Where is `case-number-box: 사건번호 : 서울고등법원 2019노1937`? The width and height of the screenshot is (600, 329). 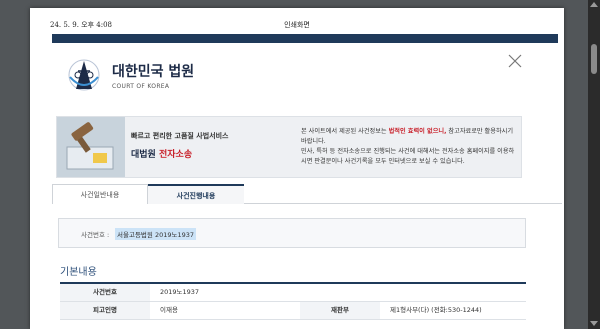
case-number-box: 사건번호 : 서울고등법원 2019노1937 is located at coordinates (292, 233).